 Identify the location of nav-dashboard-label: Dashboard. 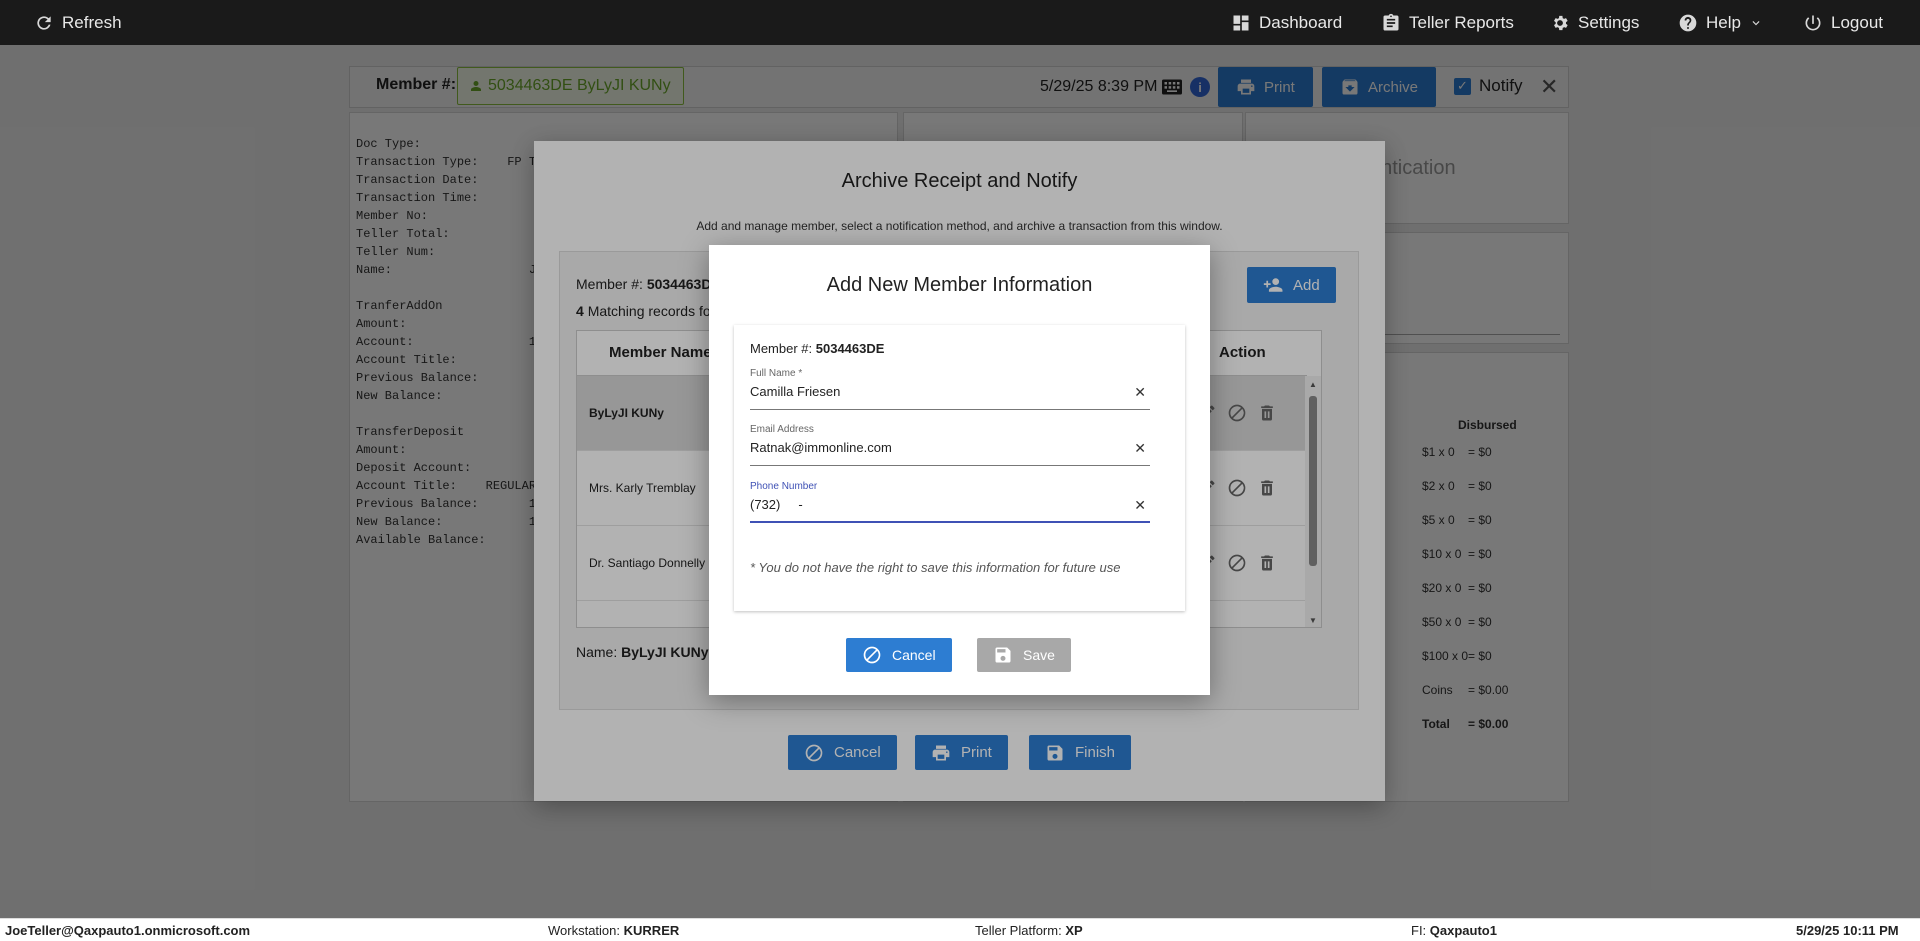
(1301, 22).